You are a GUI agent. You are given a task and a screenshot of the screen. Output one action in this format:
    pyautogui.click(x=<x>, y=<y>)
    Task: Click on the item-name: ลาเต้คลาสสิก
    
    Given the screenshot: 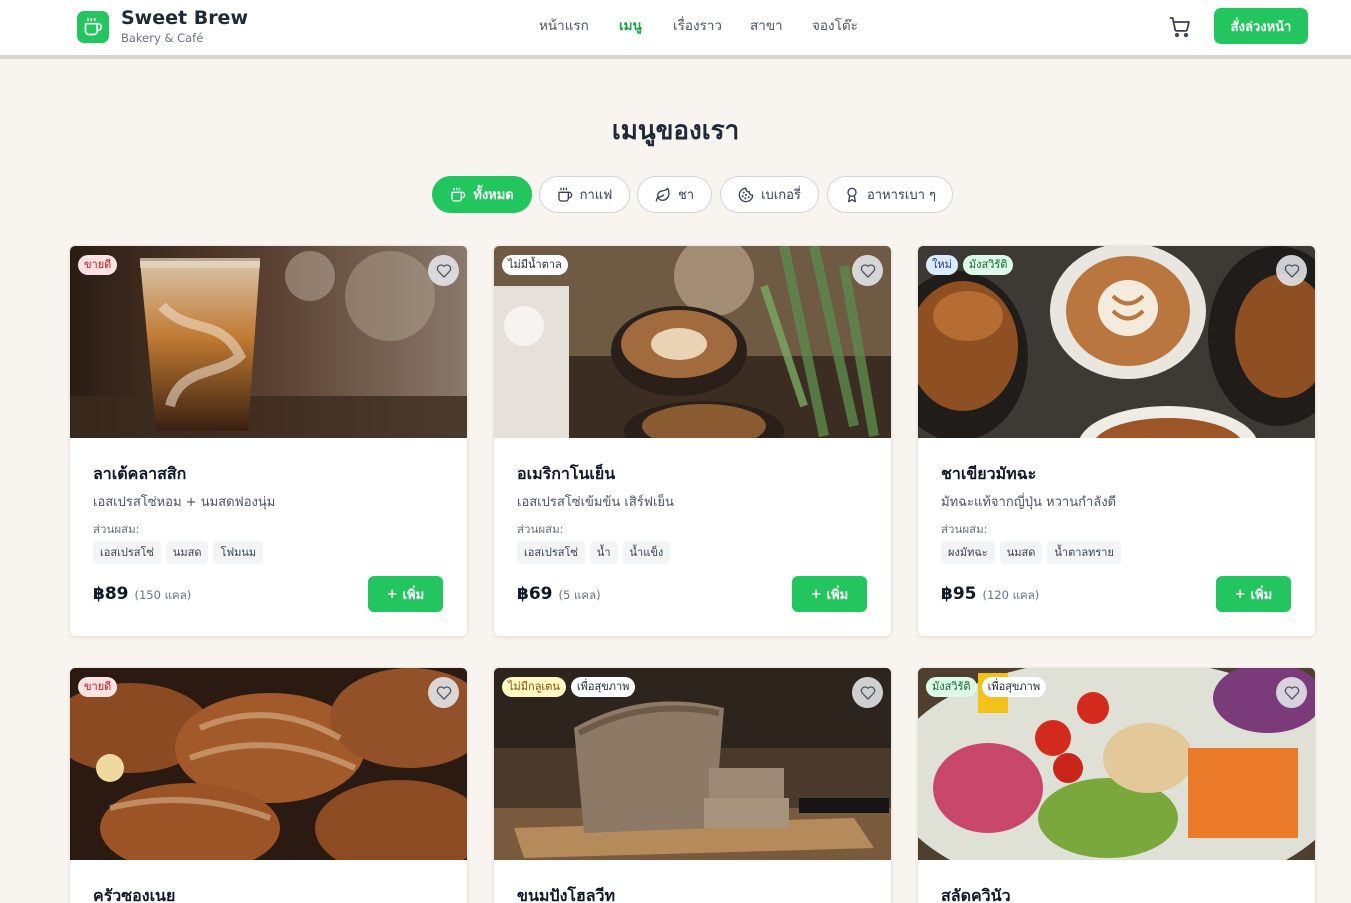 What is the action you would take?
    pyautogui.click(x=140, y=473)
    